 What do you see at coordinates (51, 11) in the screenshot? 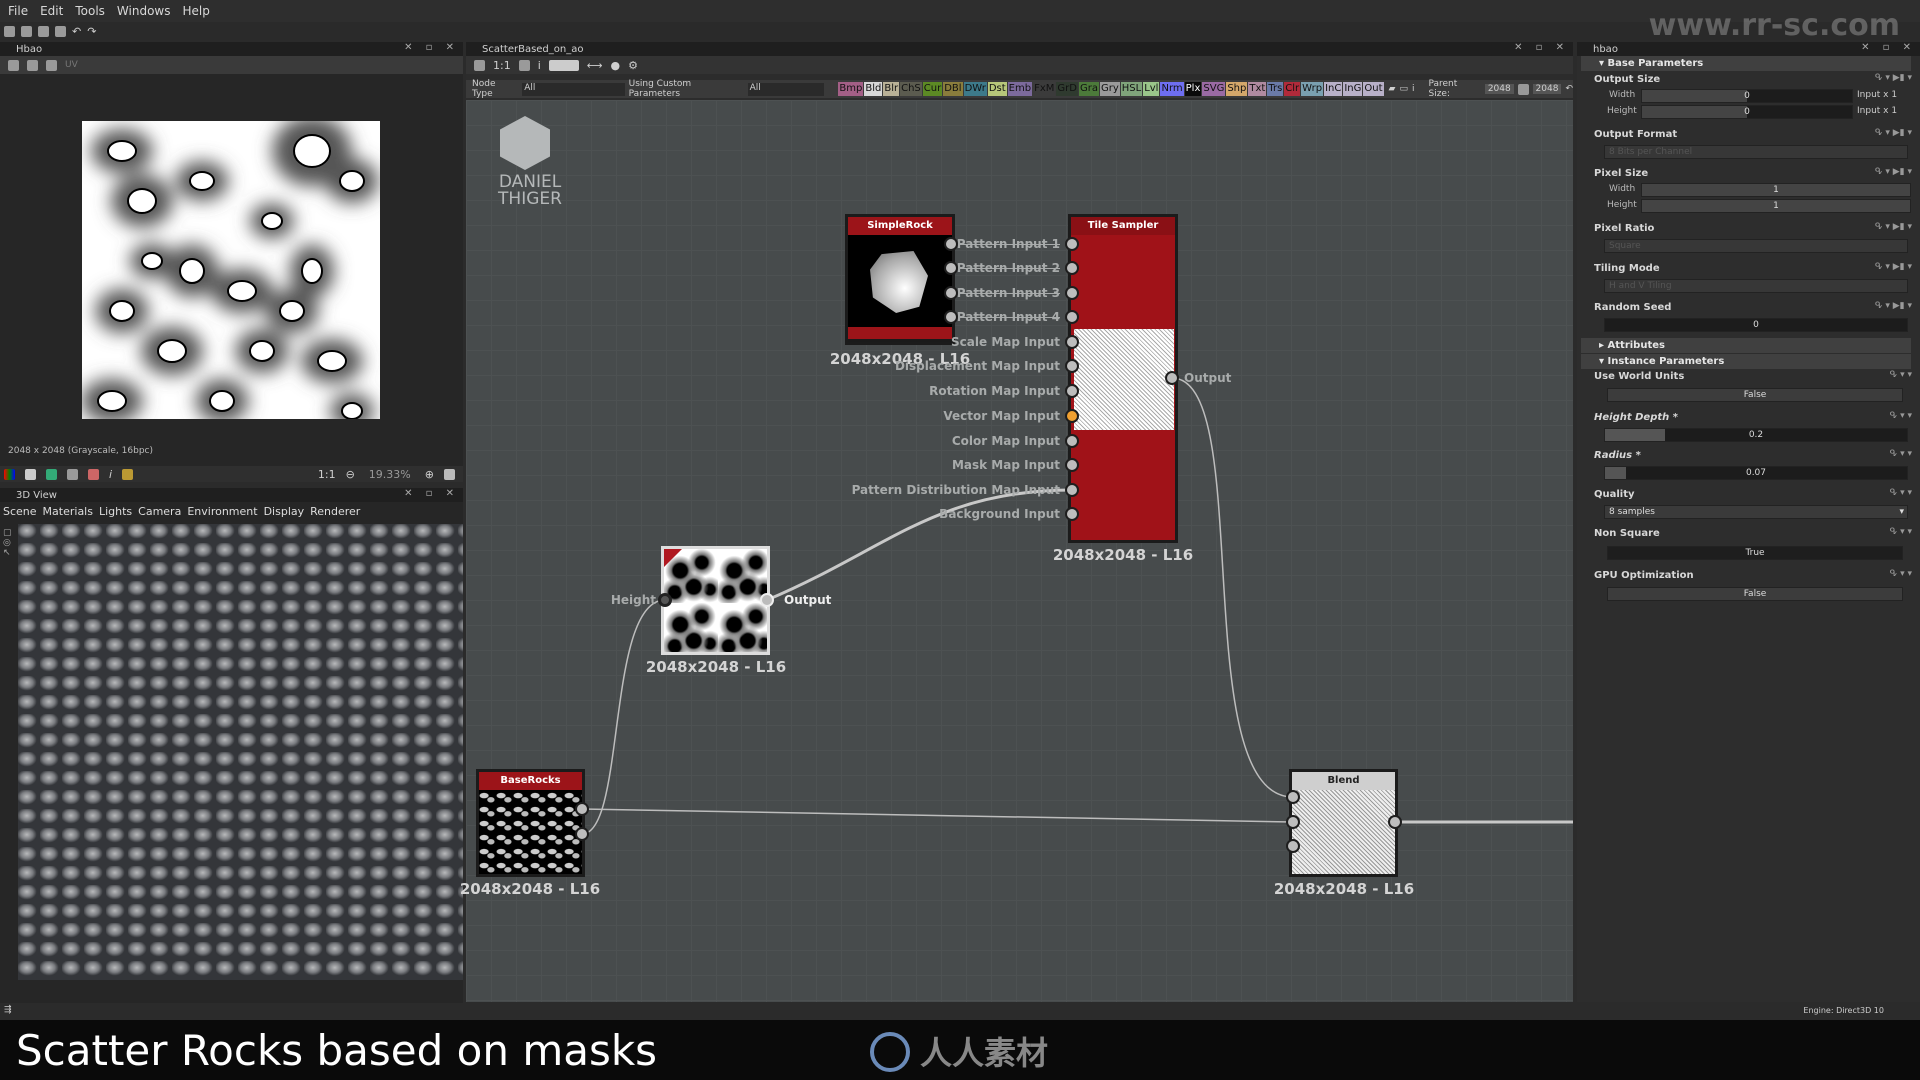
I see `menu-edit: Edit` at bounding box center [51, 11].